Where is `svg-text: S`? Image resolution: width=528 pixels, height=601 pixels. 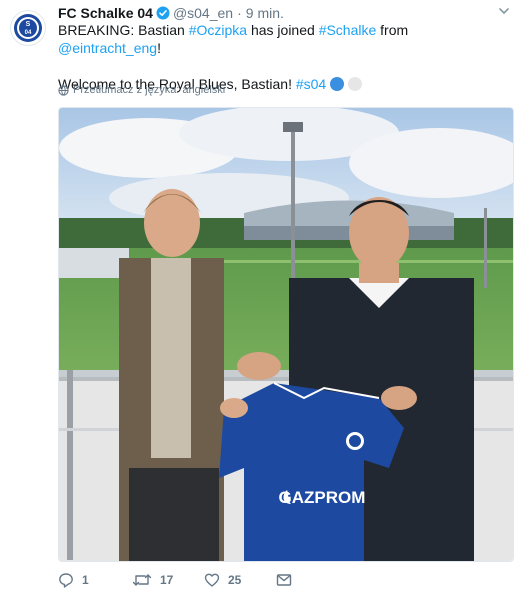 svg-text: S is located at coordinates (28, 24).